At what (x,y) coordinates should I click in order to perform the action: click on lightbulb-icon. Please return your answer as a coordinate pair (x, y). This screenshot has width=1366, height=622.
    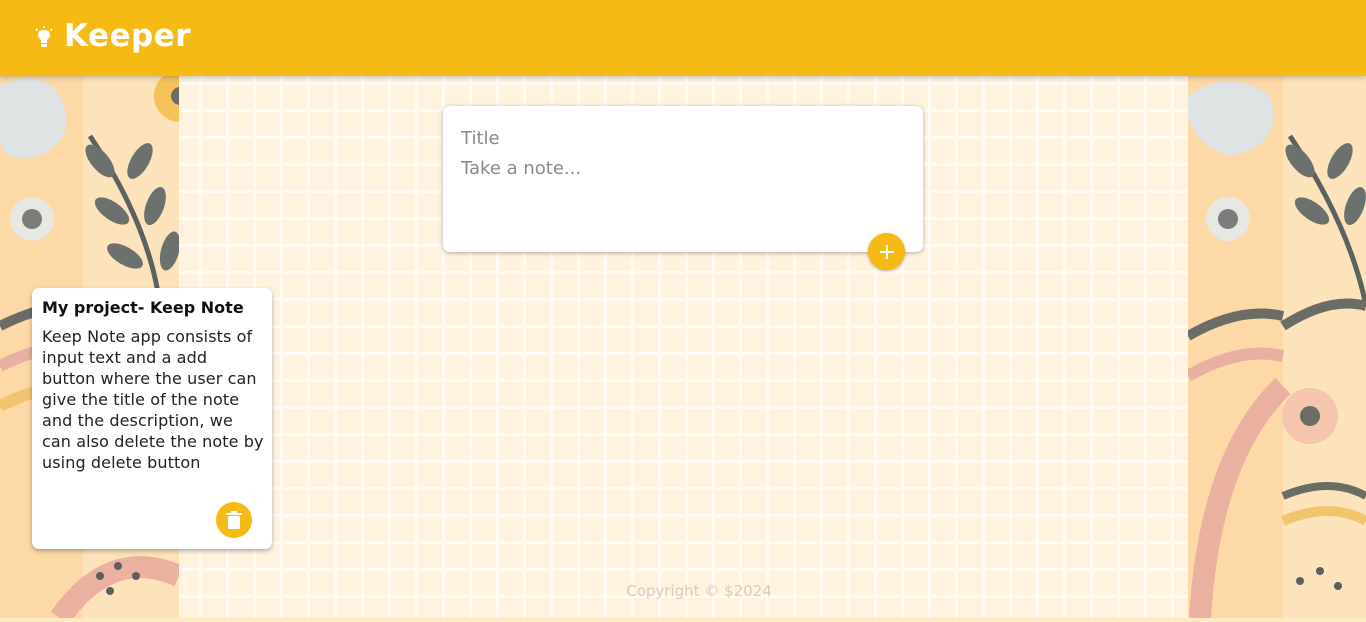
    Looking at the image, I should click on (44, 36).